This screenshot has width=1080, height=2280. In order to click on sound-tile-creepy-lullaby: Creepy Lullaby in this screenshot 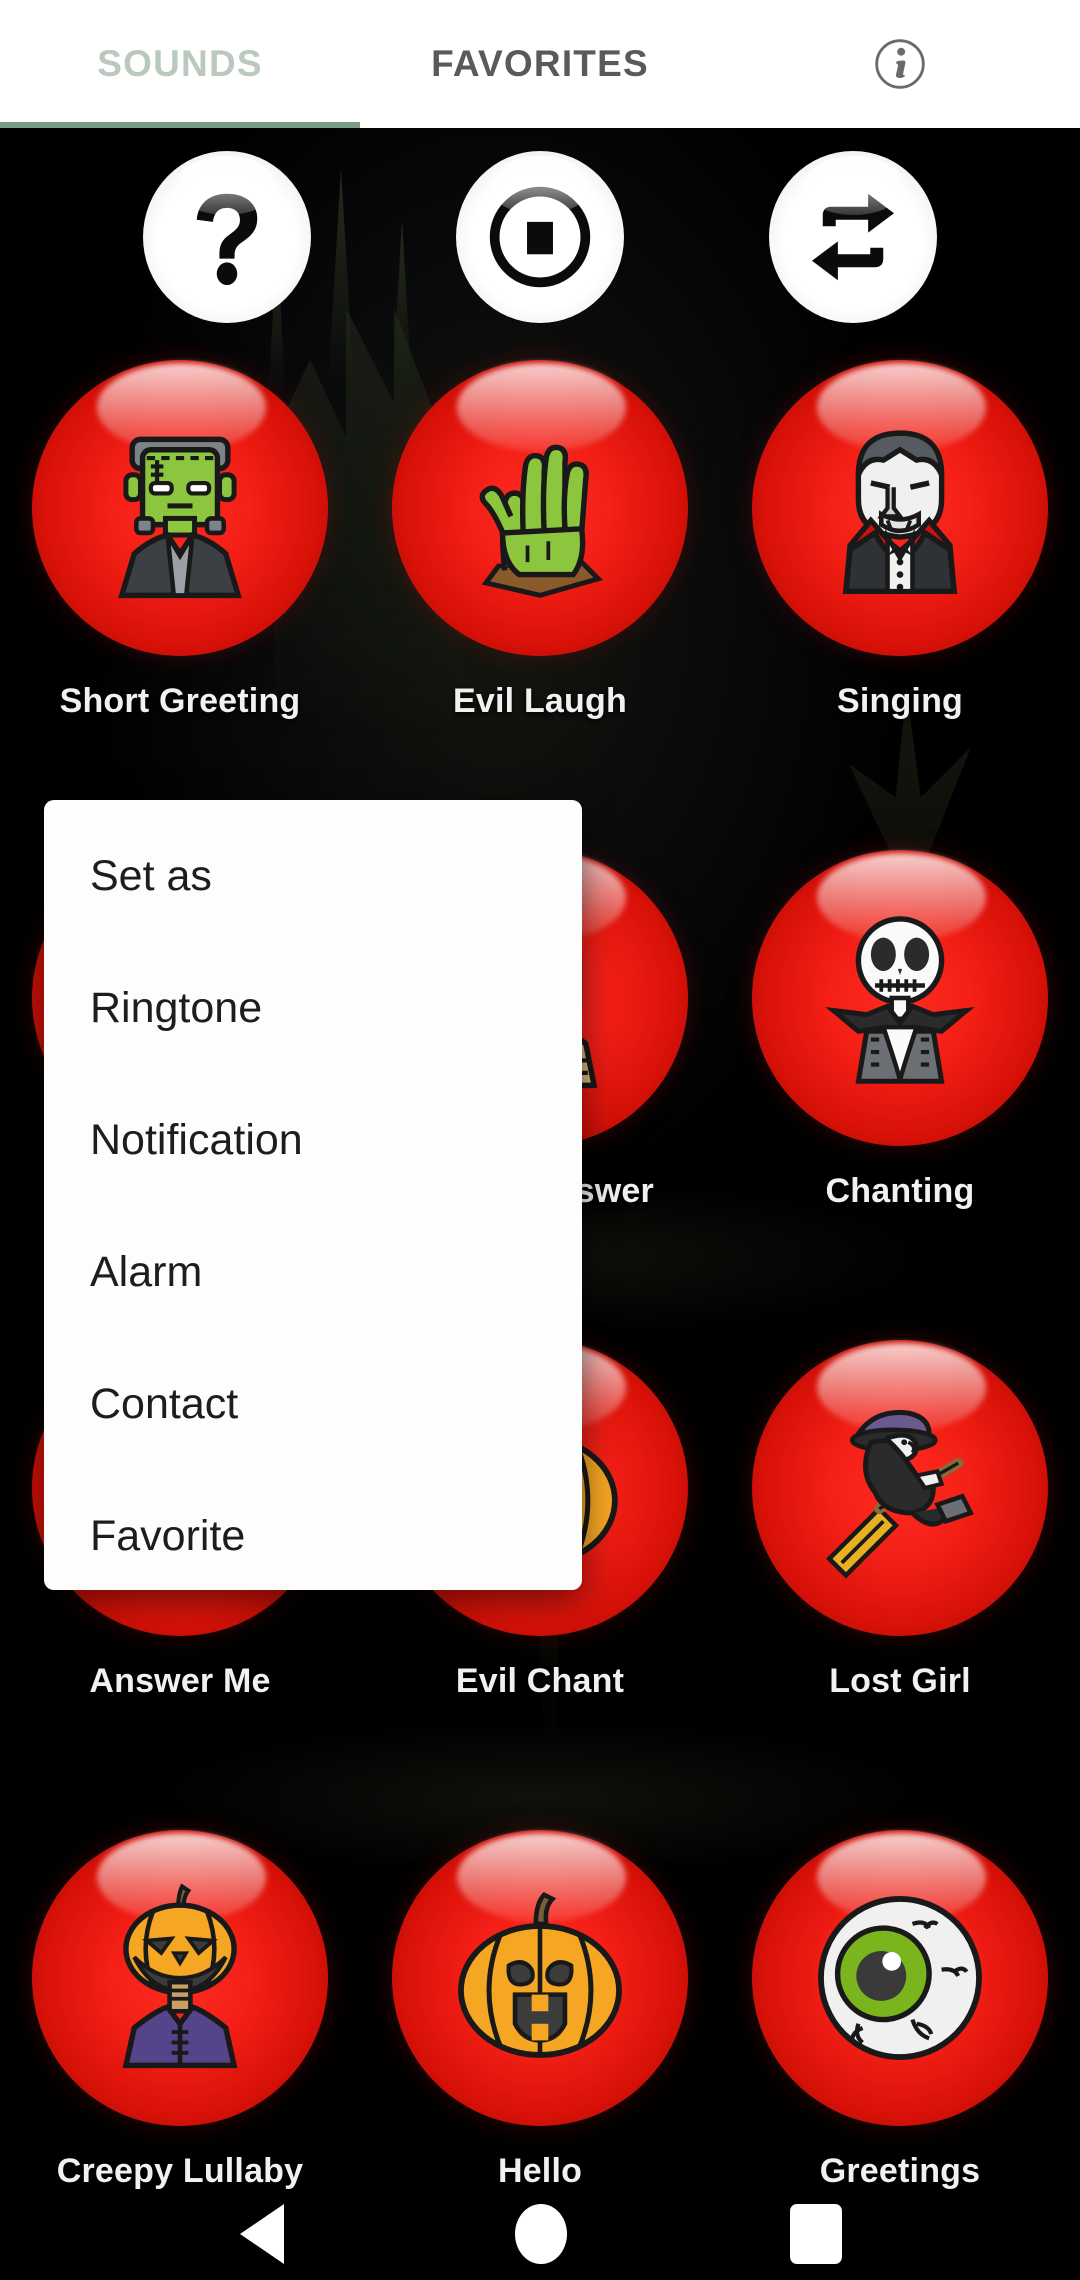, I will do `click(180, 2050)`.